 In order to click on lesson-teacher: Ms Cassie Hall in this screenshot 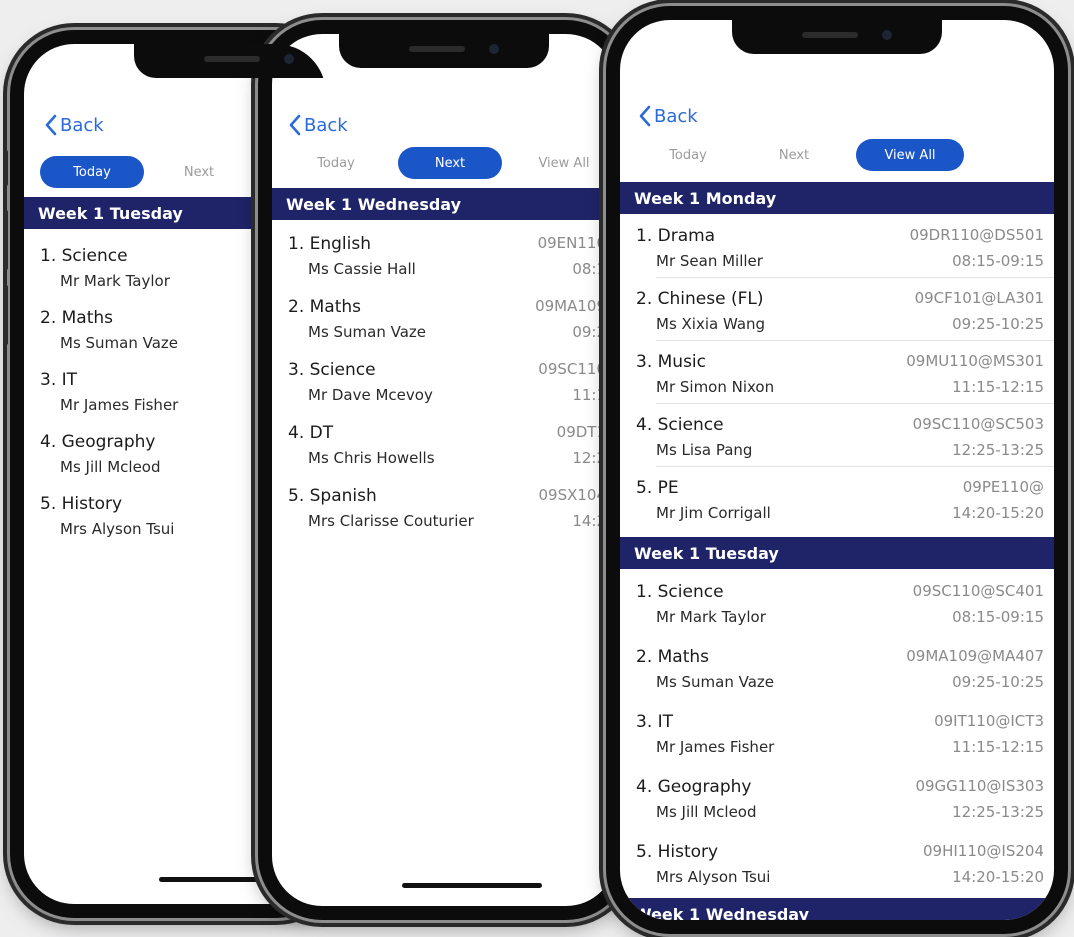, I will do `click(362, 269)`.